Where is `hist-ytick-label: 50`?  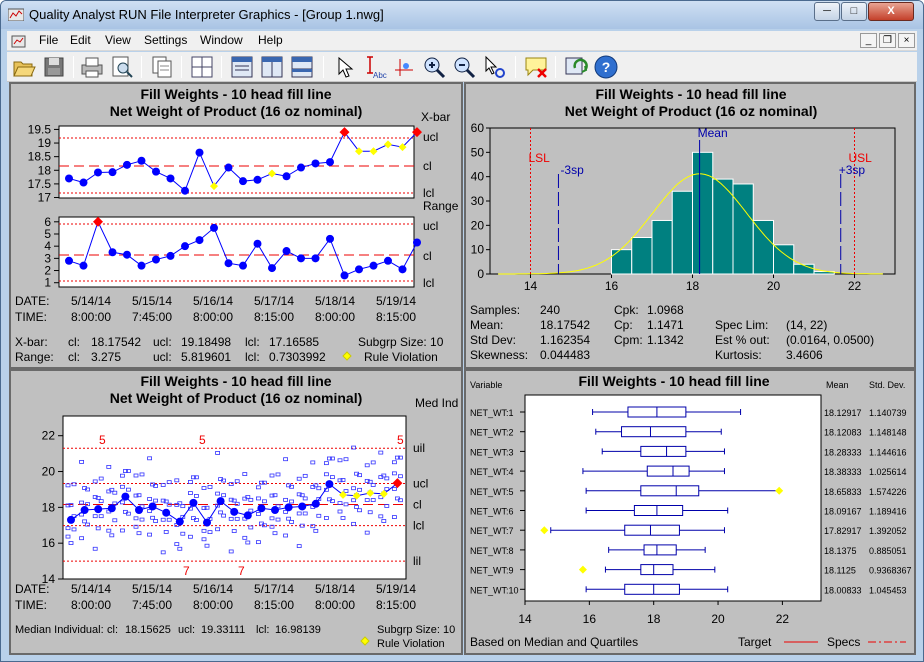 hist-ytick-label: 50 is located at coordinates (478, 152).